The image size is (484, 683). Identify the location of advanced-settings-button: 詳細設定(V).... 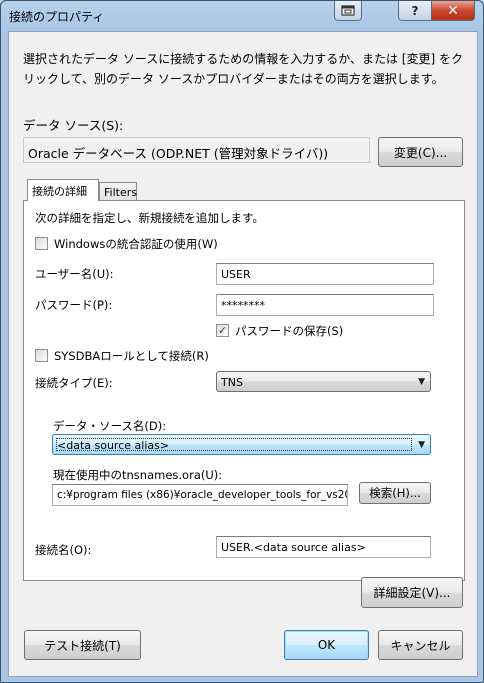
(412, 592).